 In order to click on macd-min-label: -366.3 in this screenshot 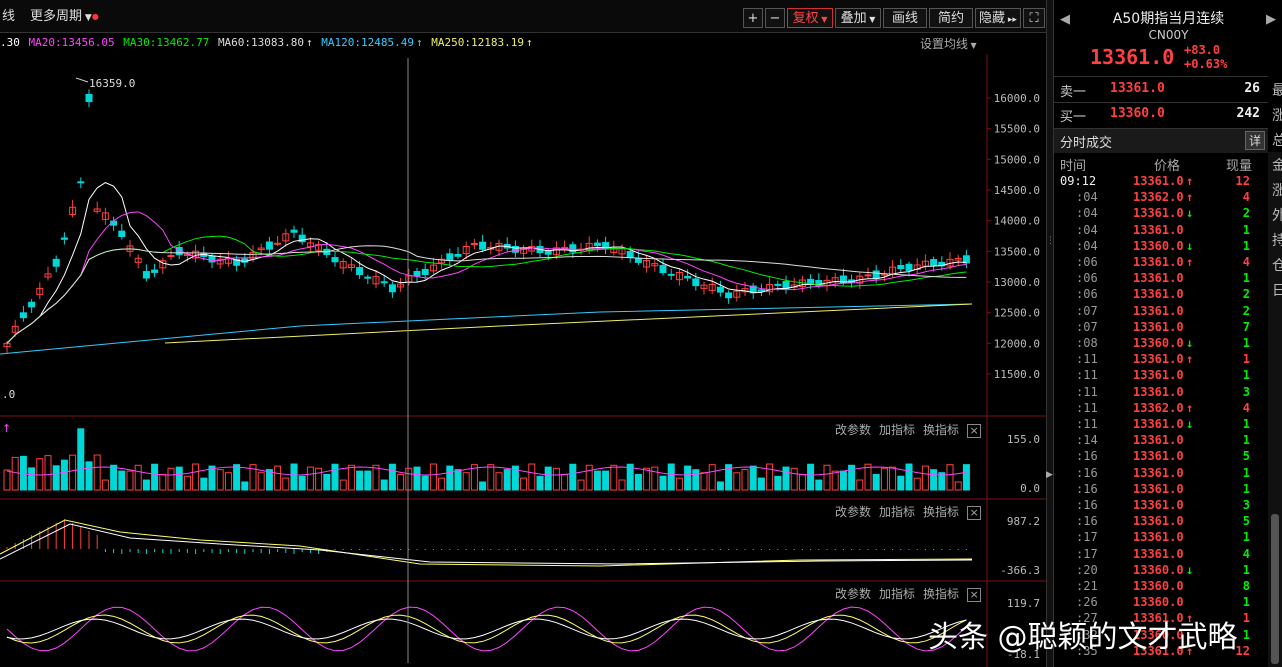, I will do `click(1020, 570)`.